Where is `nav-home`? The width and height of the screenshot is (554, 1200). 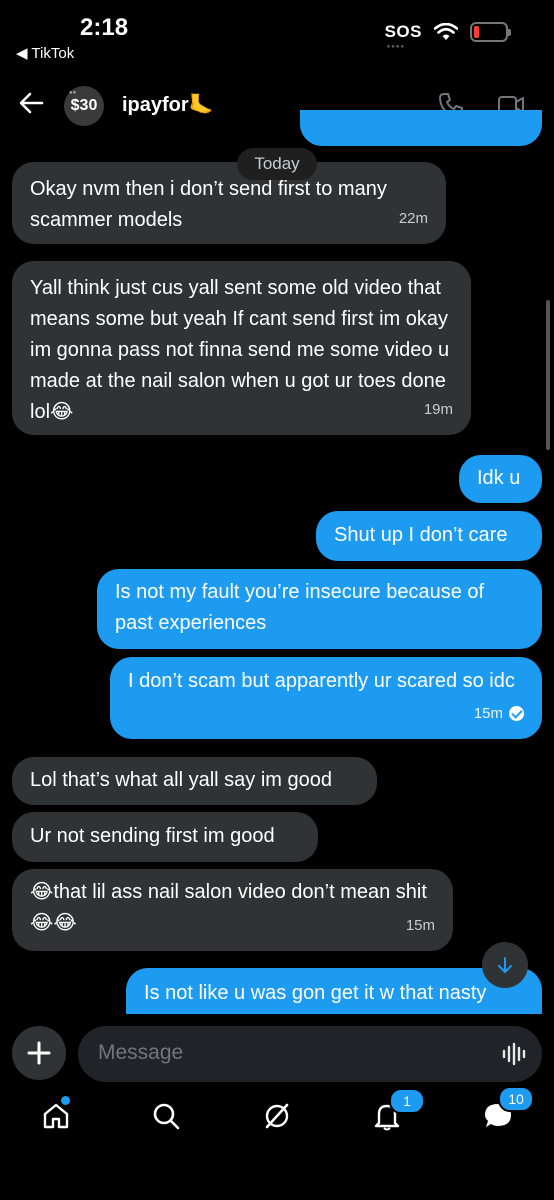
nav-home is located at coordinates (56, 1116).